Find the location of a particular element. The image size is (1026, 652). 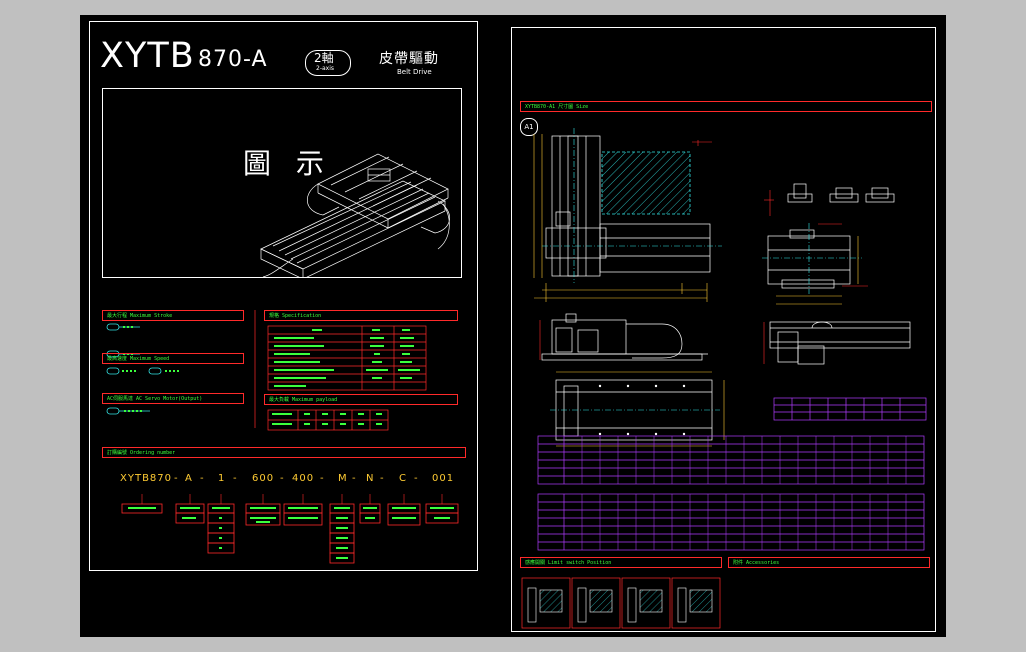

section-specification: 規格 Specification is located at coordinates (361, 315).